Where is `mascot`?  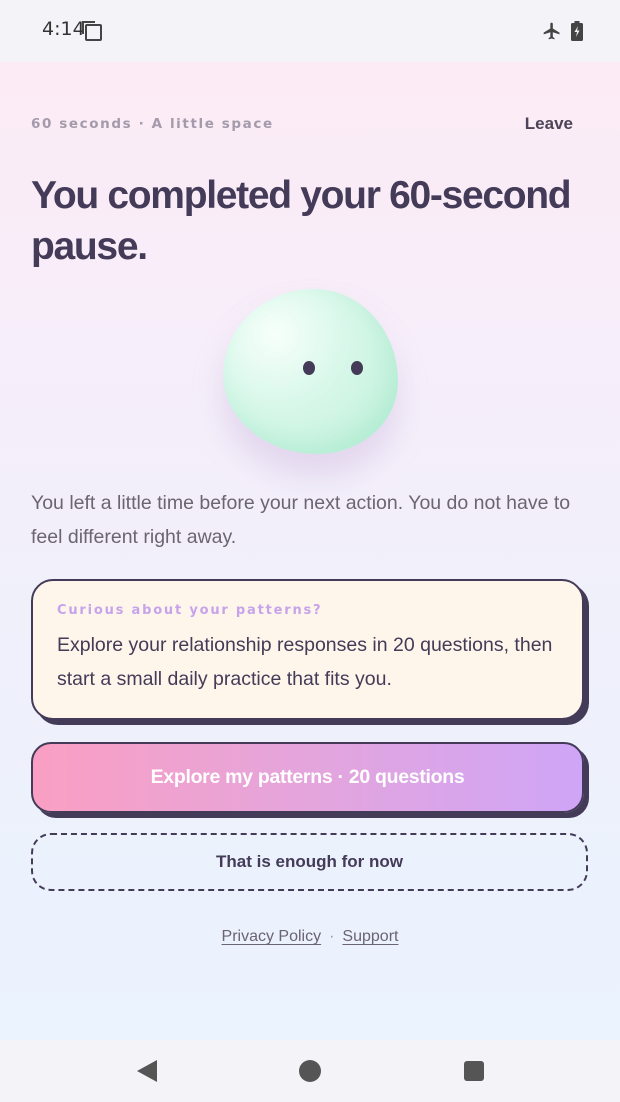
mascot is located at coordinates (310, 384).